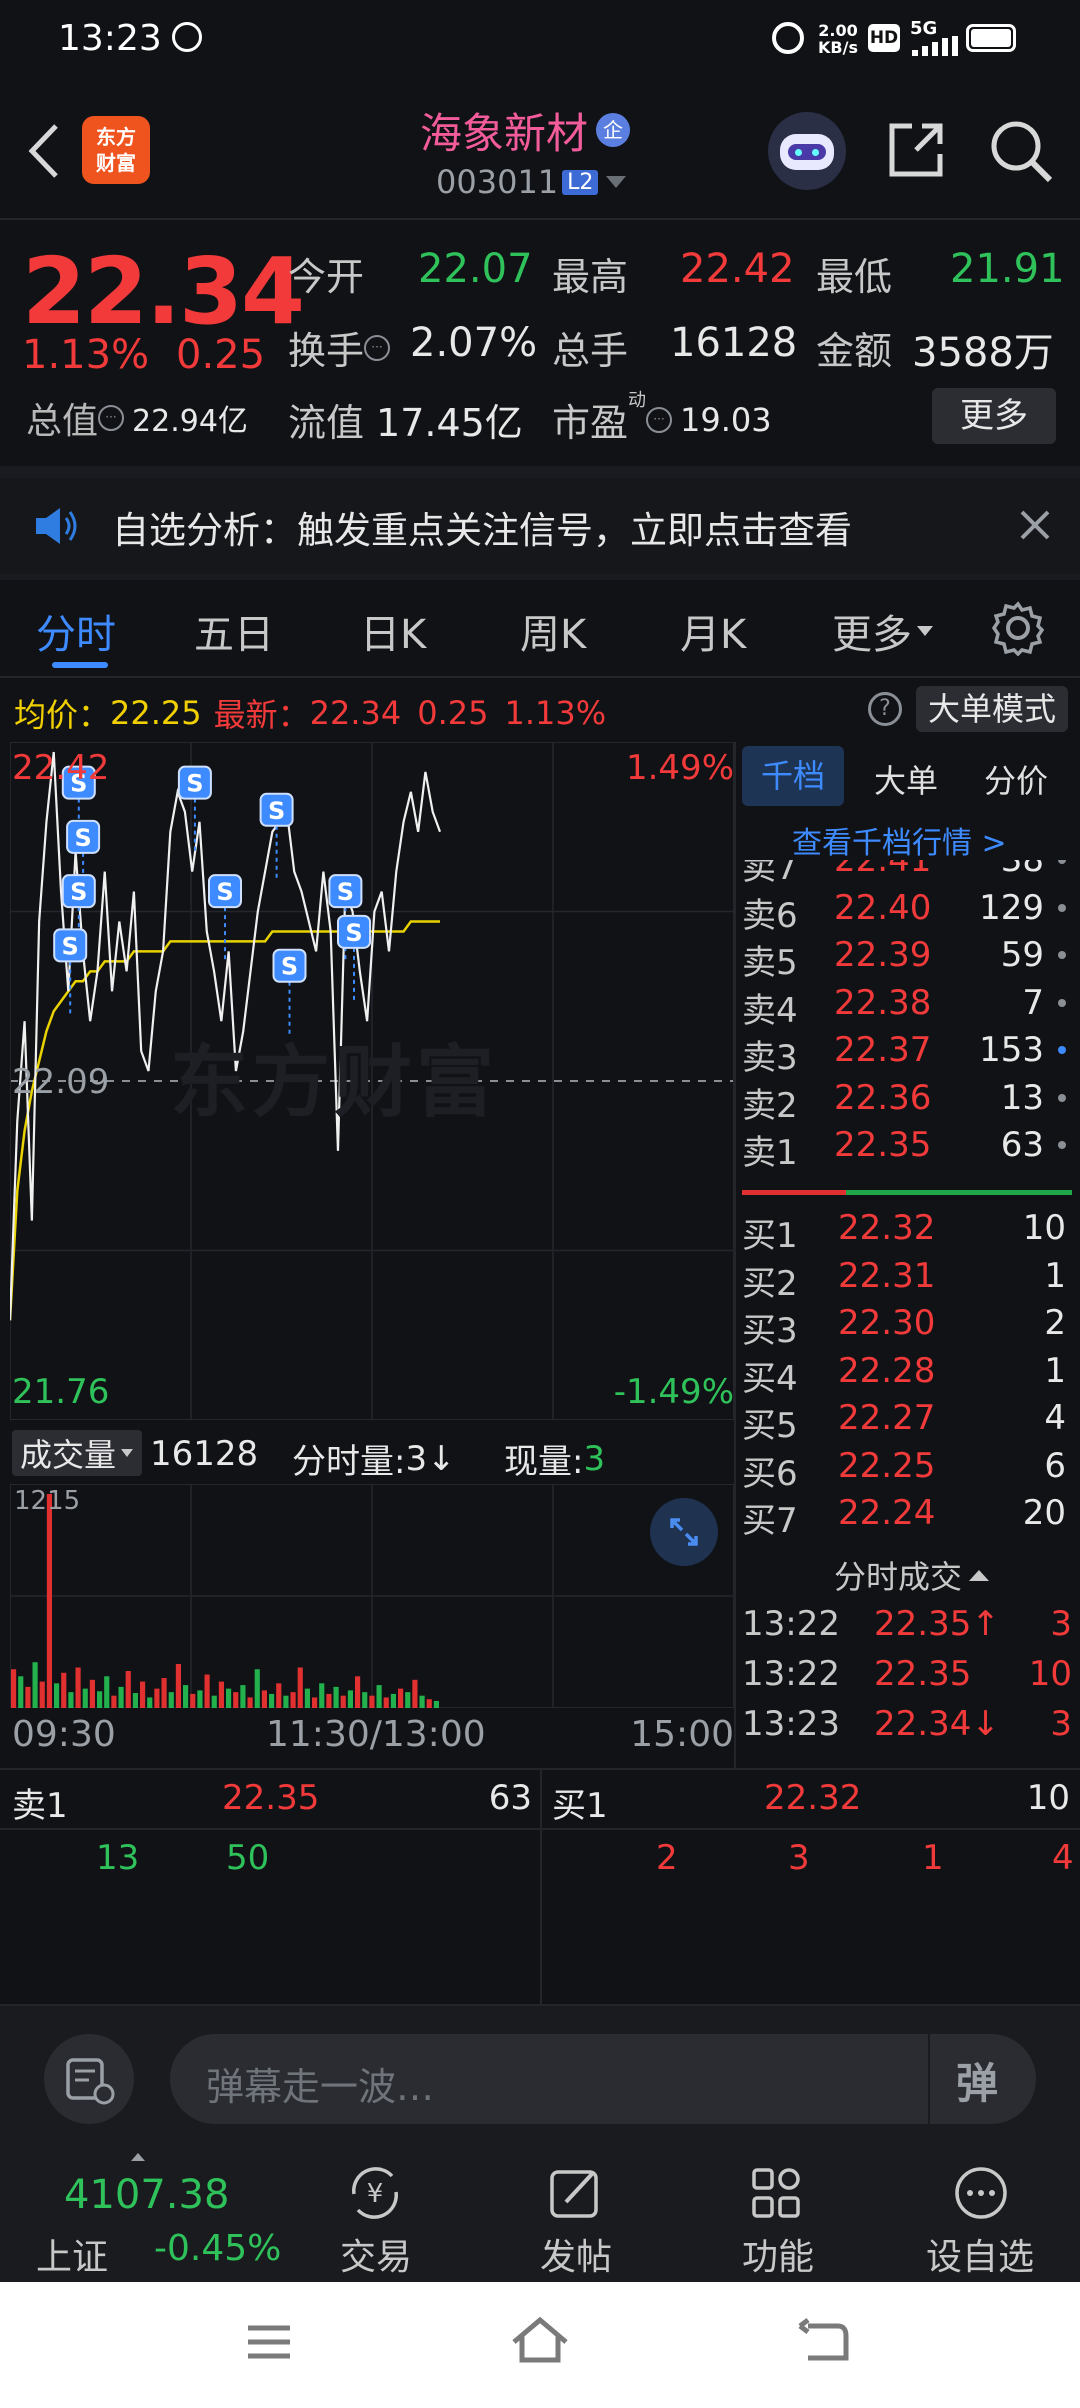  What do you see at coordinates (909, 874) in the screenshot?
I see `ask-row: 卖7 22.41 38` at bounding box center [909, 874].